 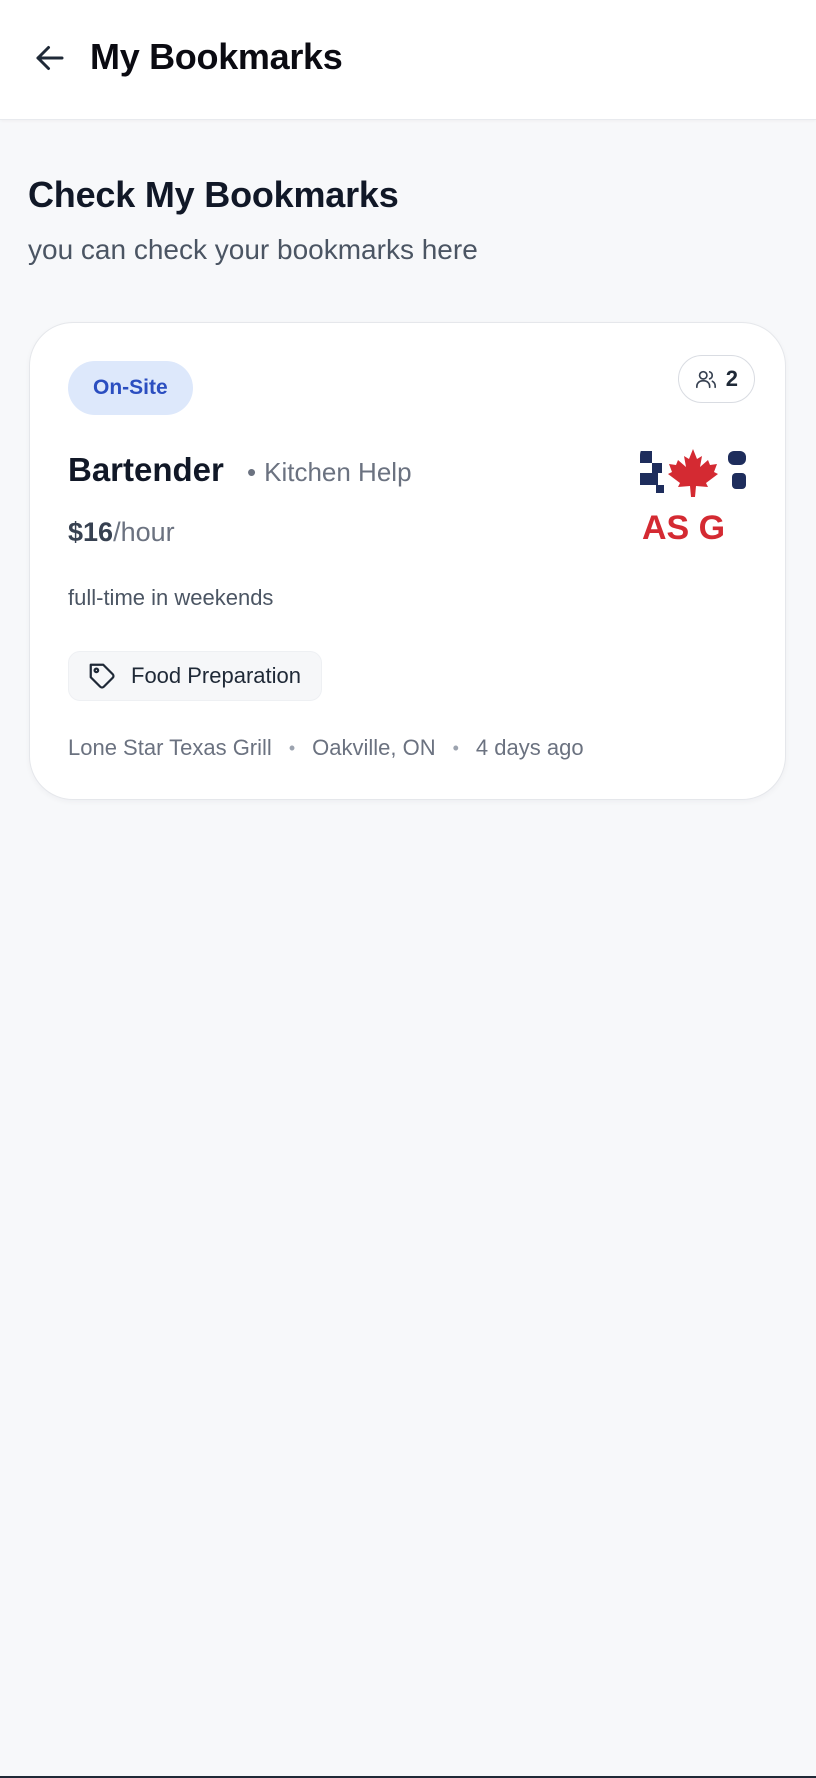 I want to click on arrow-left-icon, so click(x=50, y=58).